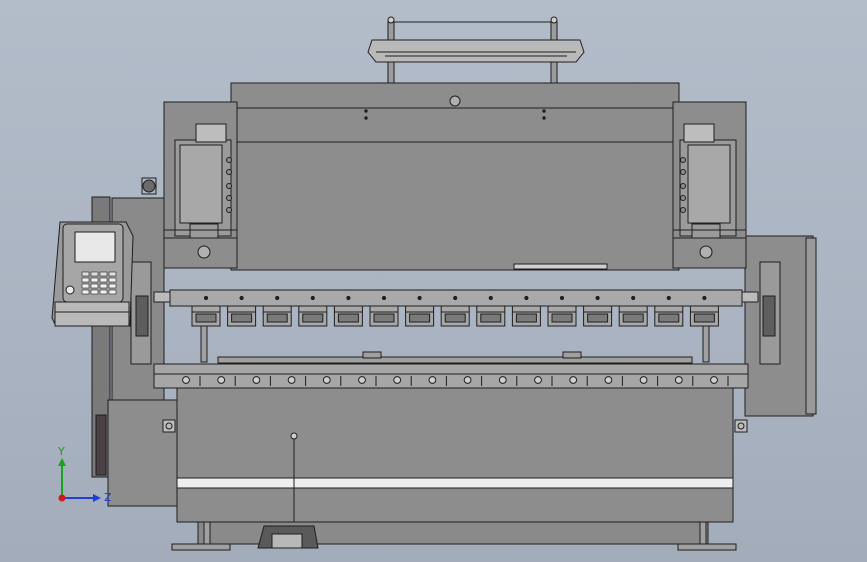 The height and width of the screenshot is (562, 867). I want to click on control-screen, so click(95, 247).